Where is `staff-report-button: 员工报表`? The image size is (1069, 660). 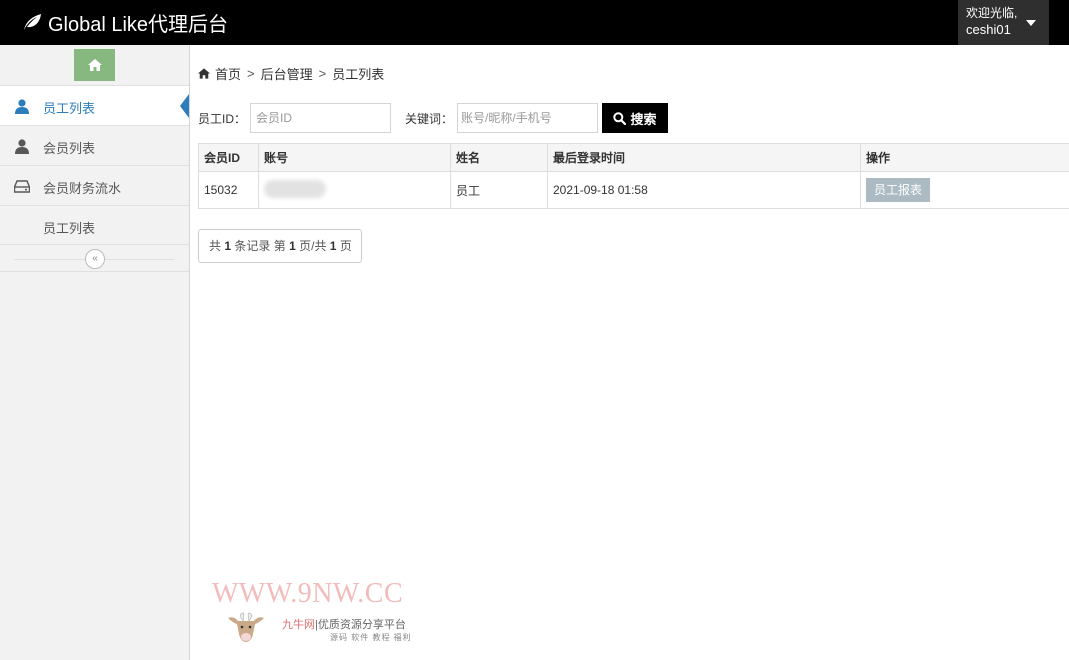 staff-report-button: 员工报表 is located at coordinates (898, 190).